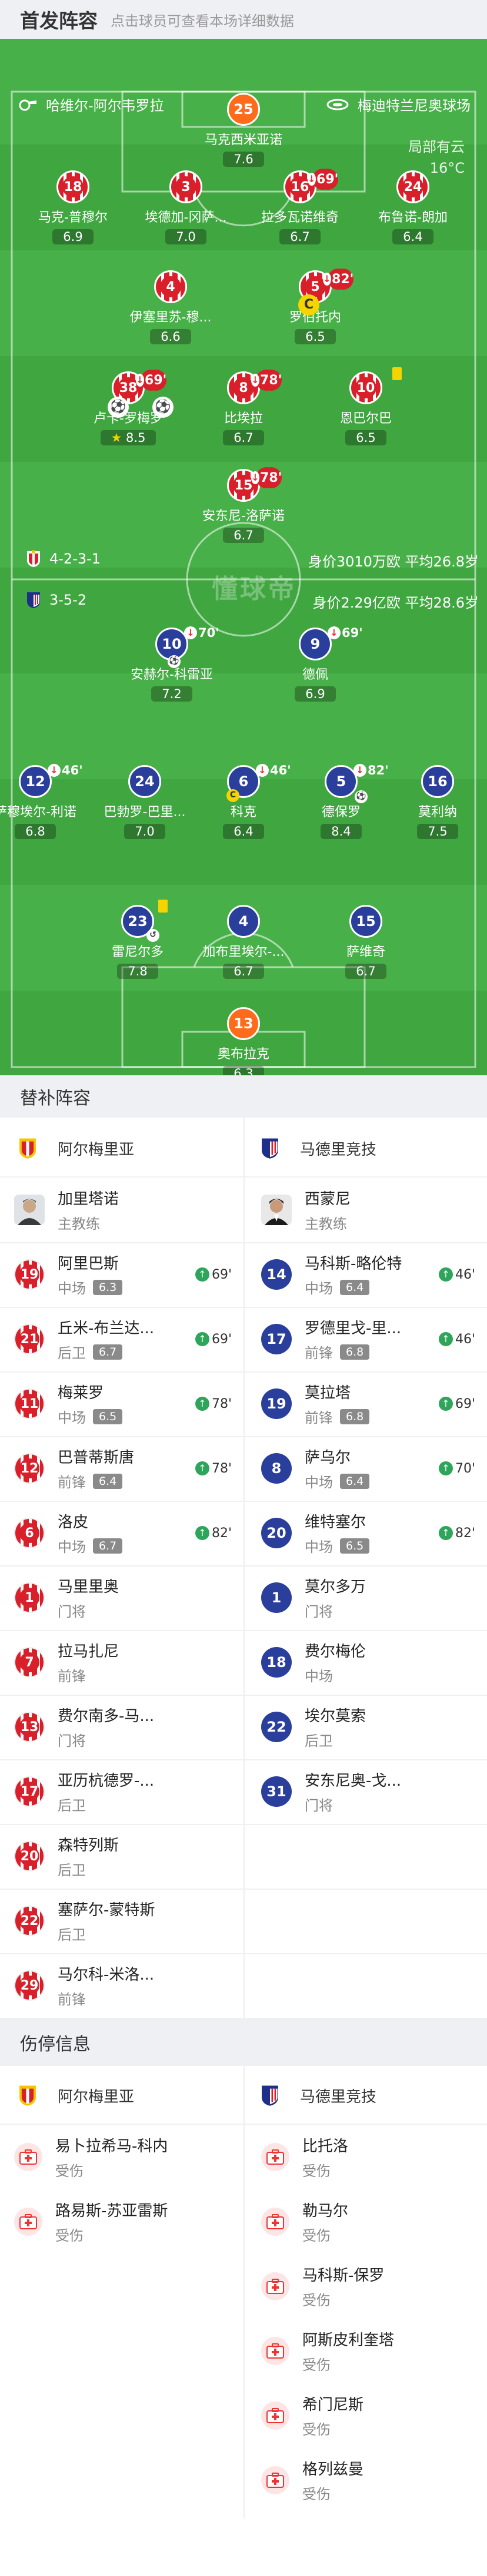  What do you see at coordinates (121, 1403) in the screenshot?
I see `sub-player-row: 11 梅莱罗 中场 6.5 ↑ 78'` at bounding box center [121, 1403].